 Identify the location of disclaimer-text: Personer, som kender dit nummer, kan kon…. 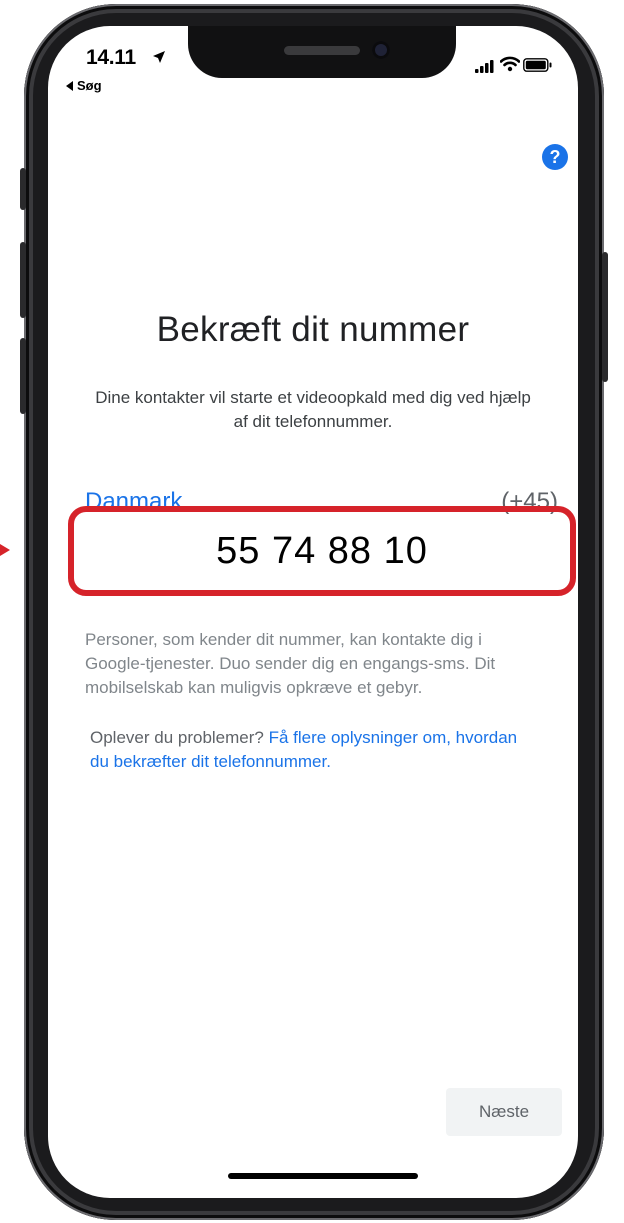
(290, 663).